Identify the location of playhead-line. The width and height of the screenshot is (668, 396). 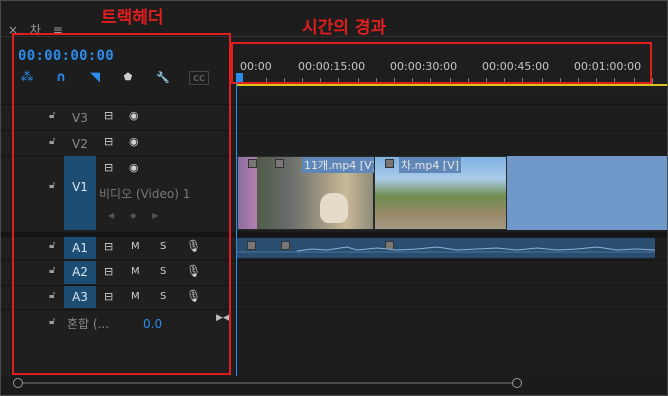
(236, 229).